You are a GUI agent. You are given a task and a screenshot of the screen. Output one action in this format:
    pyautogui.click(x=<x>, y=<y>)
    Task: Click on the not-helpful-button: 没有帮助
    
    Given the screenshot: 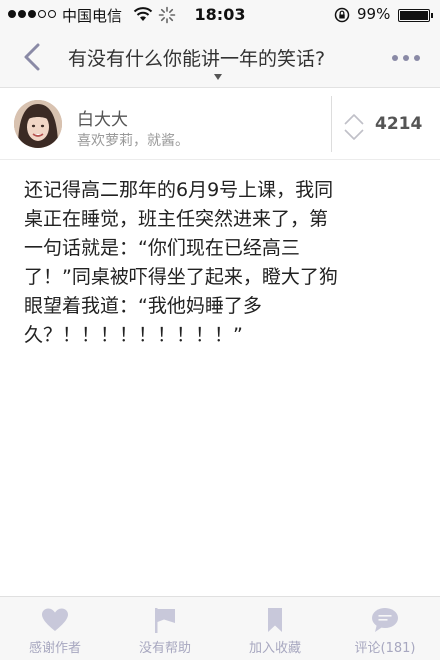 What is the action you would take?
    pyautogui.click(x=165, y=628)
    